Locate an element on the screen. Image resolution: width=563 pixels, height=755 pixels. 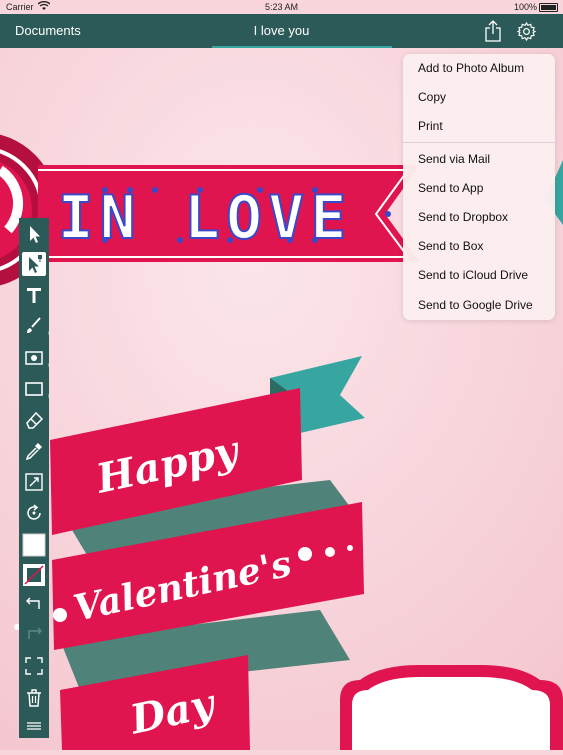
menu-item-add-to-photo-album: Add to Photo Album is located at coordinates (471, 68).